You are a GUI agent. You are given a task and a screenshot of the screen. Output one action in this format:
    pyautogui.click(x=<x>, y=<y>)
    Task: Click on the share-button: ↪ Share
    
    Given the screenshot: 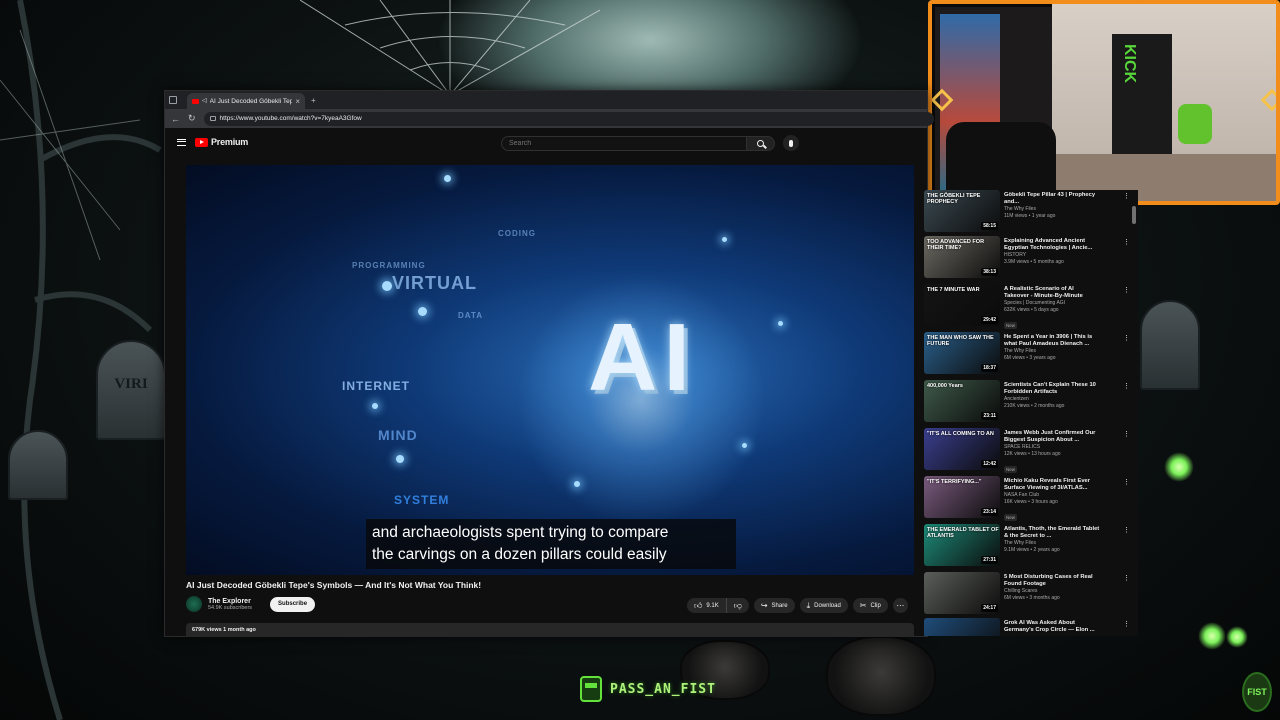 What is the action you would take?
    pyautogui.click(x=774, y=605)
    